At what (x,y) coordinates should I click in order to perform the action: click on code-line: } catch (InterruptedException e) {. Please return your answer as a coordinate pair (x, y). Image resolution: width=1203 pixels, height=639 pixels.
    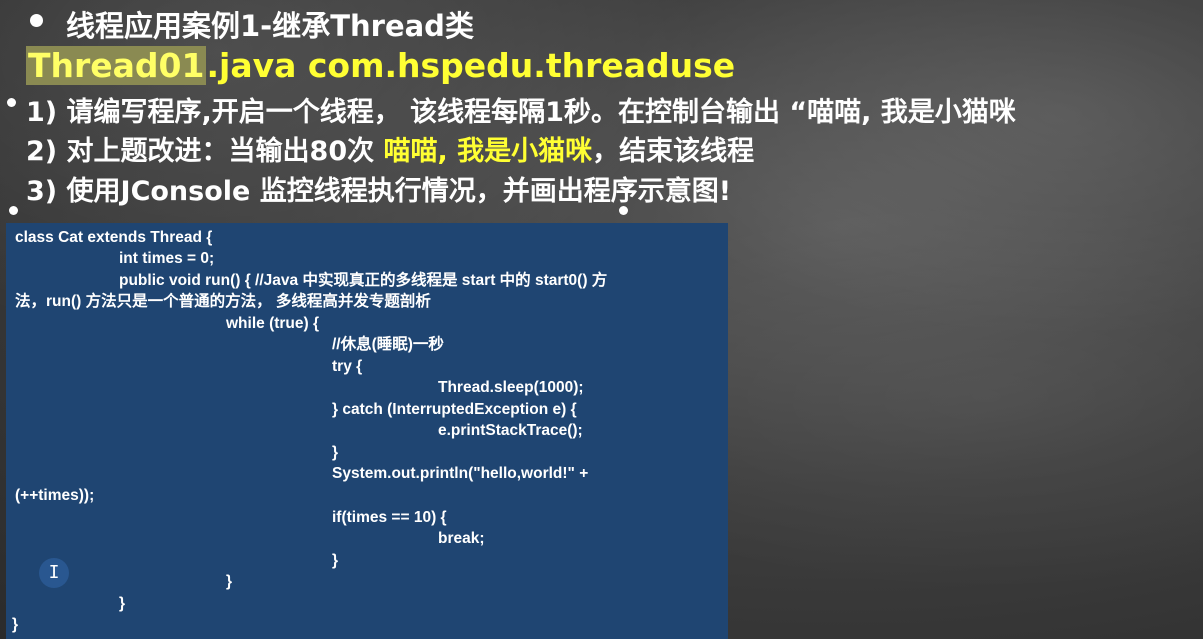
    Looking at the image, I should click on (454, 409).